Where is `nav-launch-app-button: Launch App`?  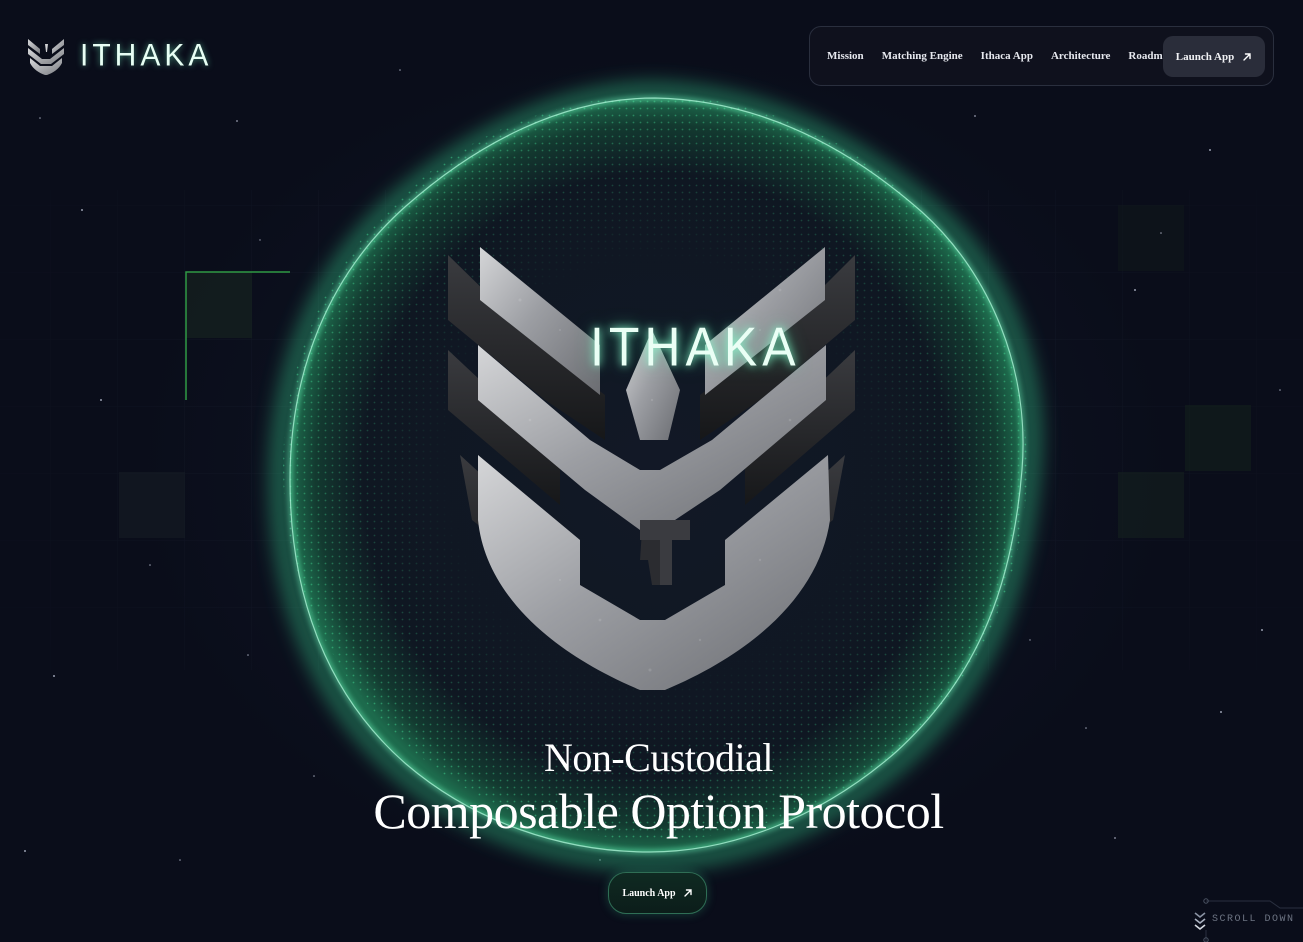
nav-launch-app-button: Launch App is located at coordinates (1214, 56).